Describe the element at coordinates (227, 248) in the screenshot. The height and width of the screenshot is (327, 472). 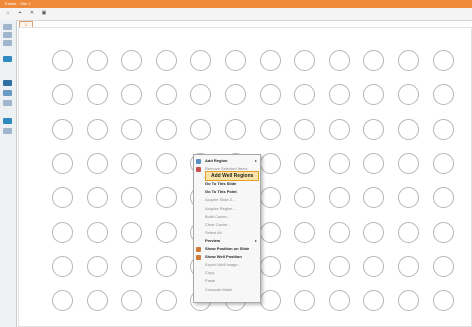
I see `menu-item: Show Position on Slide` at that location.